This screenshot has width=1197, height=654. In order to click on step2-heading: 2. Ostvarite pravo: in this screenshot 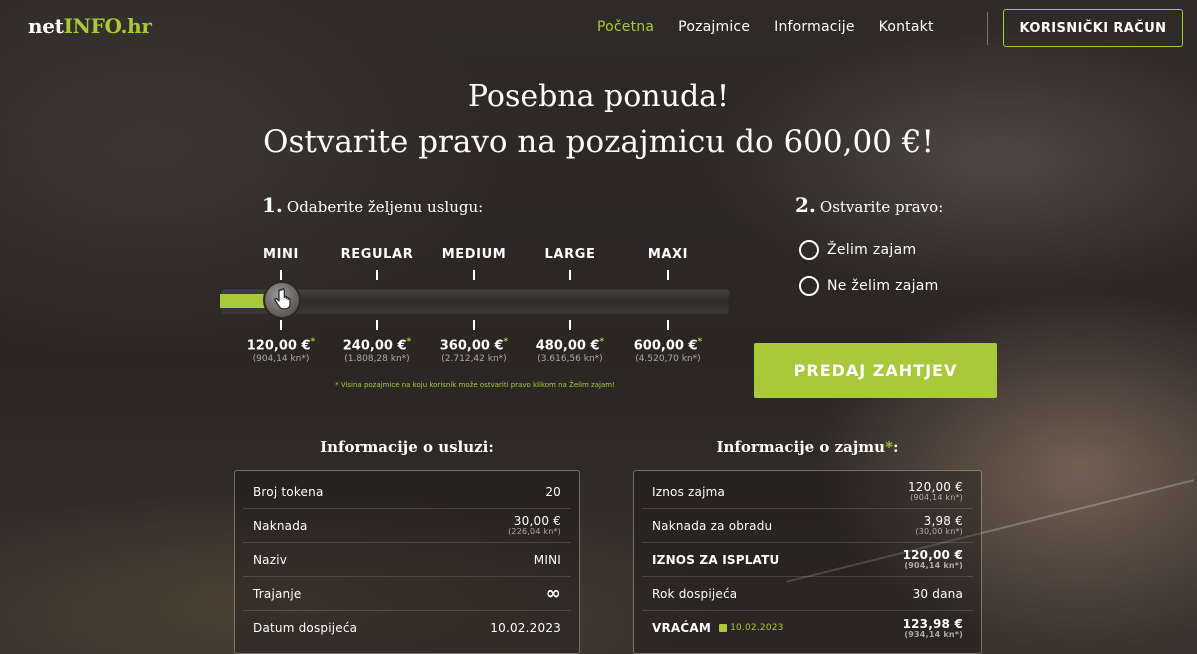, I will do `click(869, 205)`.